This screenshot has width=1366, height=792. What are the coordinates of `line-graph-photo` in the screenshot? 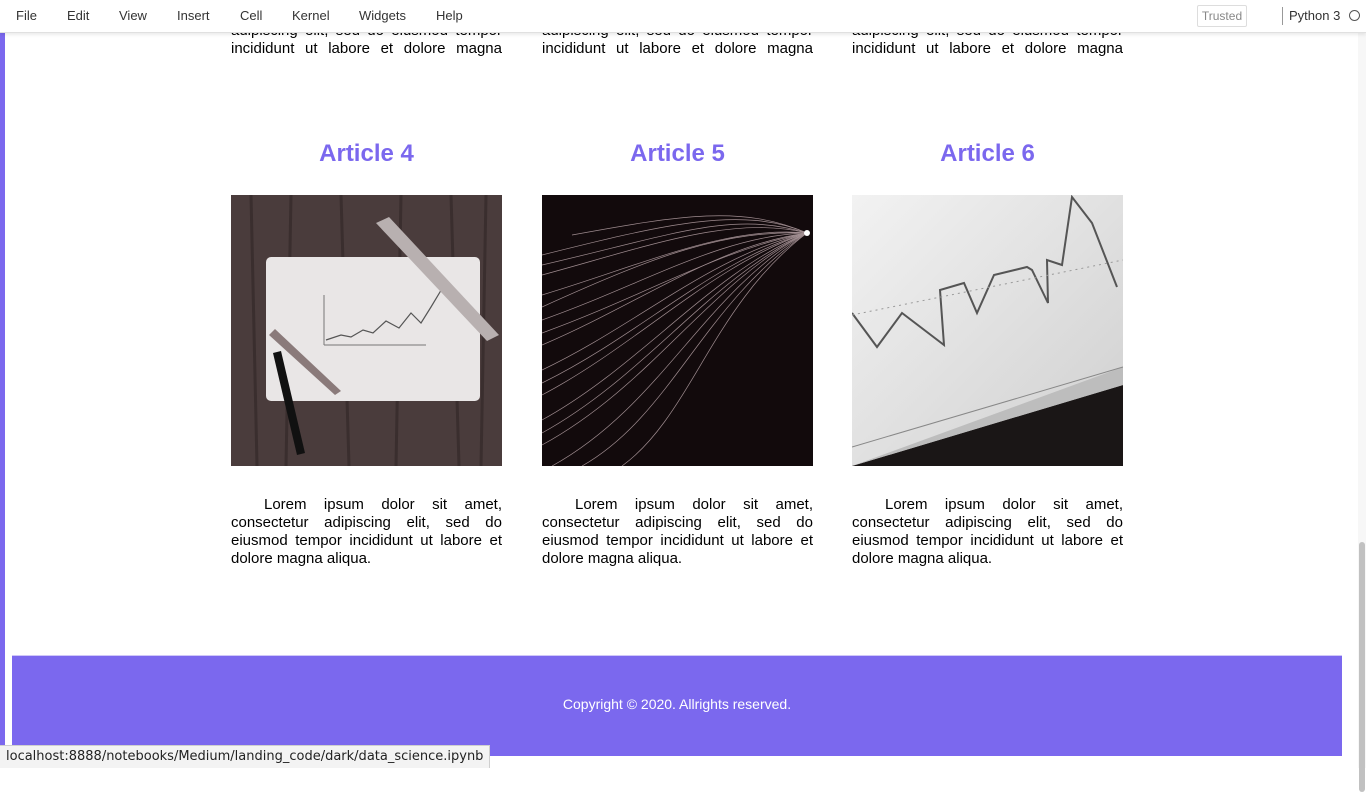 It's located at (987, 330).